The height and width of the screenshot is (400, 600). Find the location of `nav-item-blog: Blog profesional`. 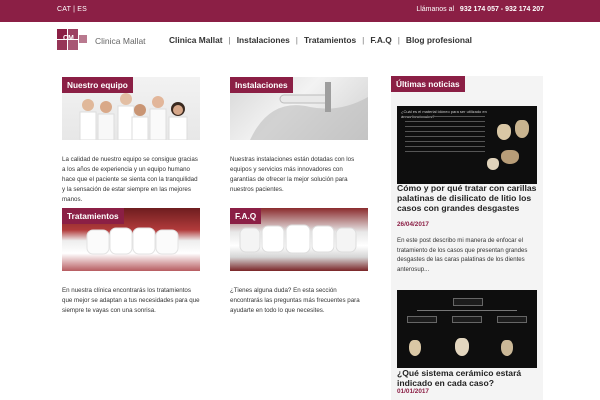

nav-item-blog: Blog profesional is located at coordinates (439, 40).